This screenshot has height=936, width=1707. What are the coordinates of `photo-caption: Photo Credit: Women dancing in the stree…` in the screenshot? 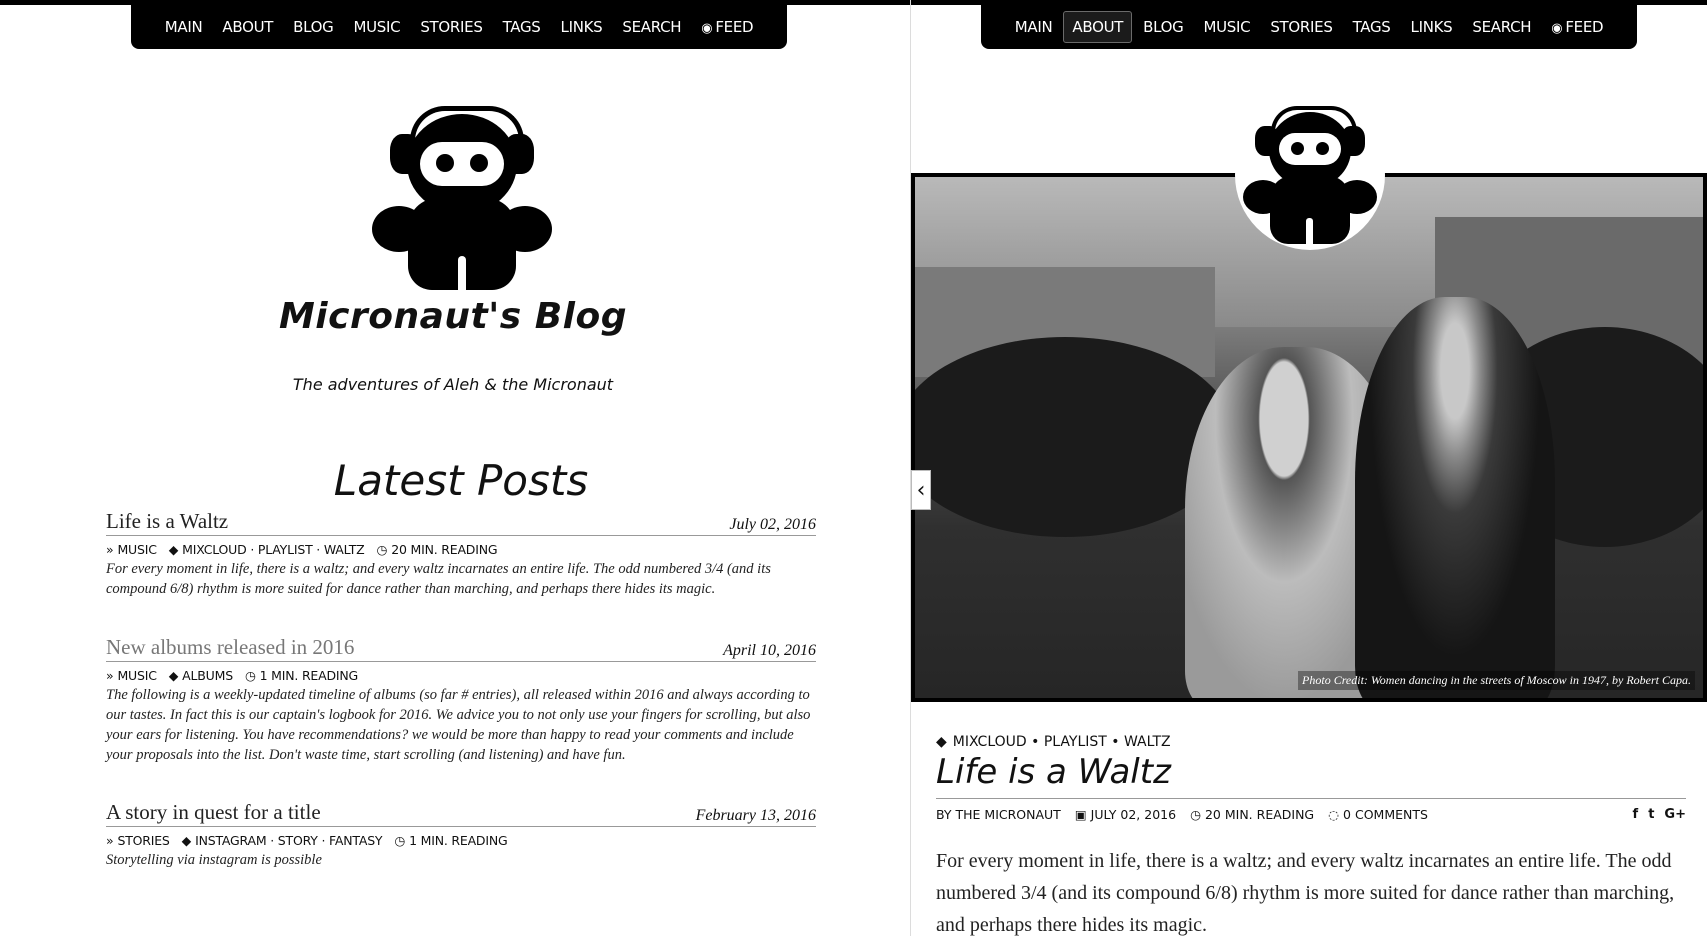 It's located at (1496, 680).